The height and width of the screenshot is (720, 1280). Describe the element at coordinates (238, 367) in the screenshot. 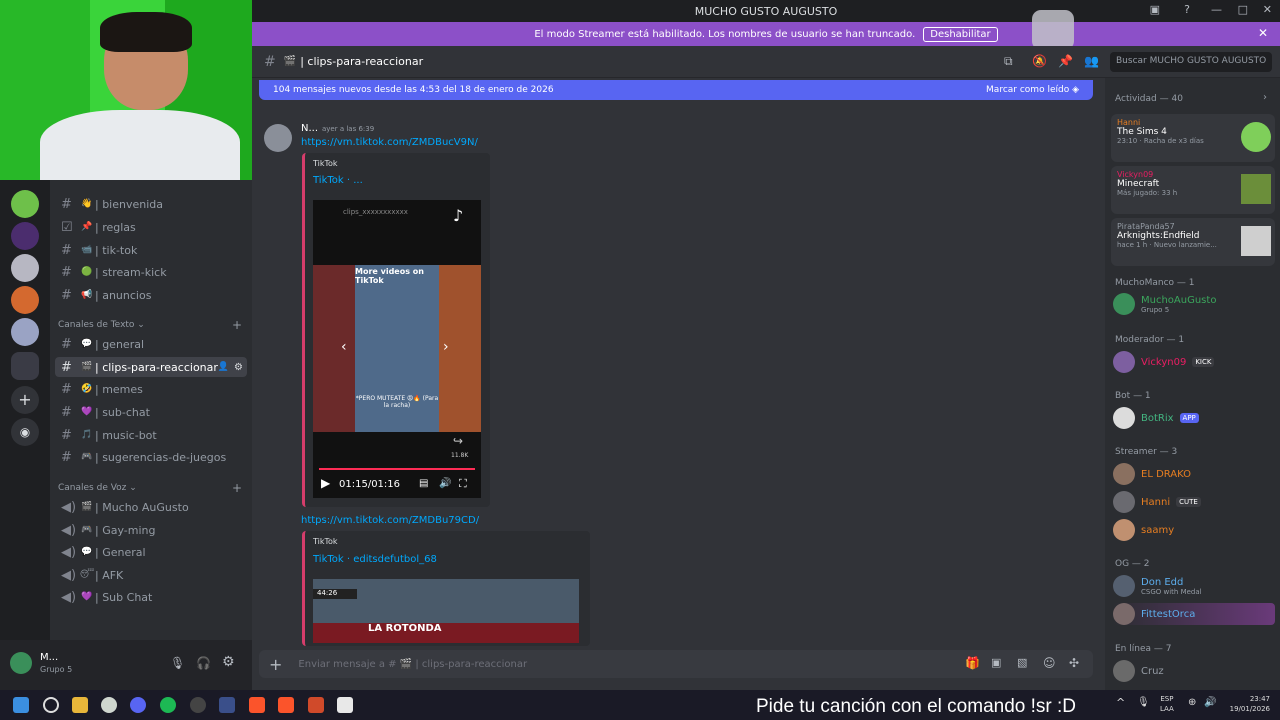

I see `settings-gear-icon: ⚙` at that location.